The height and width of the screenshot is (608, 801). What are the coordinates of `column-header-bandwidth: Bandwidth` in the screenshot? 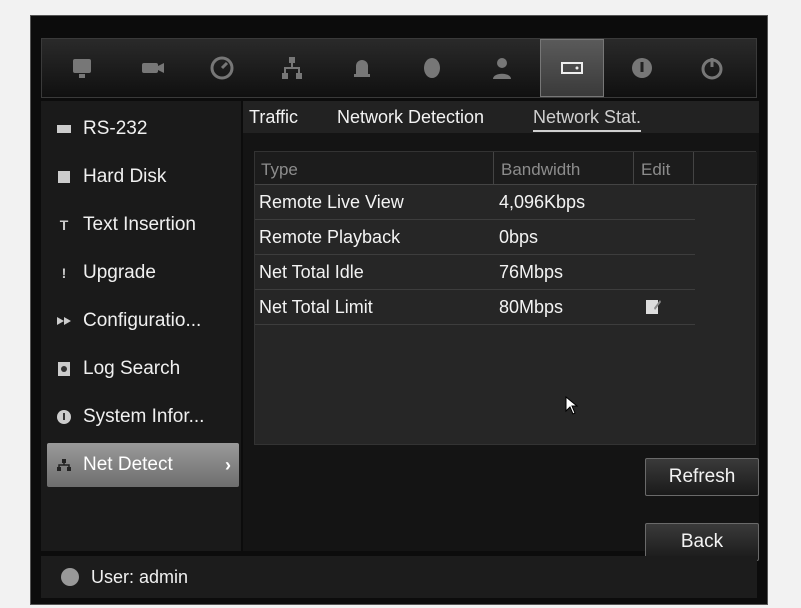 It's located at (541, 169).